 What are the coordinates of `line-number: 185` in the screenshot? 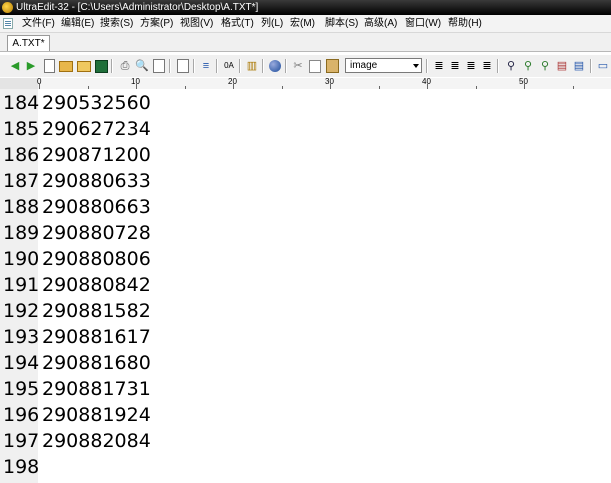 It's located at (21, 129).